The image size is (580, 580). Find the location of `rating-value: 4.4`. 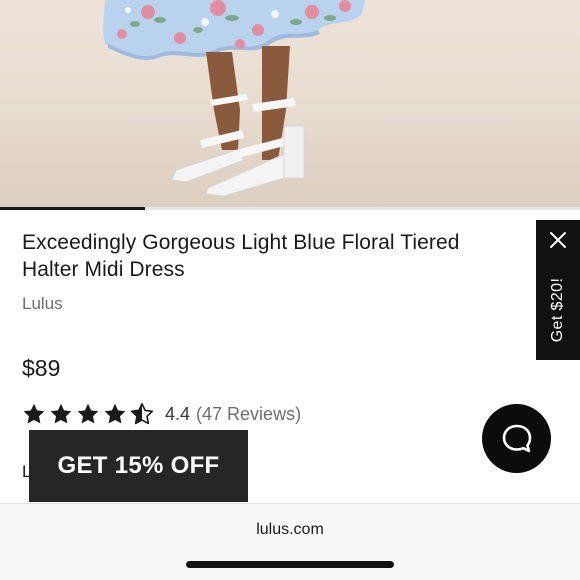

rating-value: 4.4 is located at coordinates (178, 413).